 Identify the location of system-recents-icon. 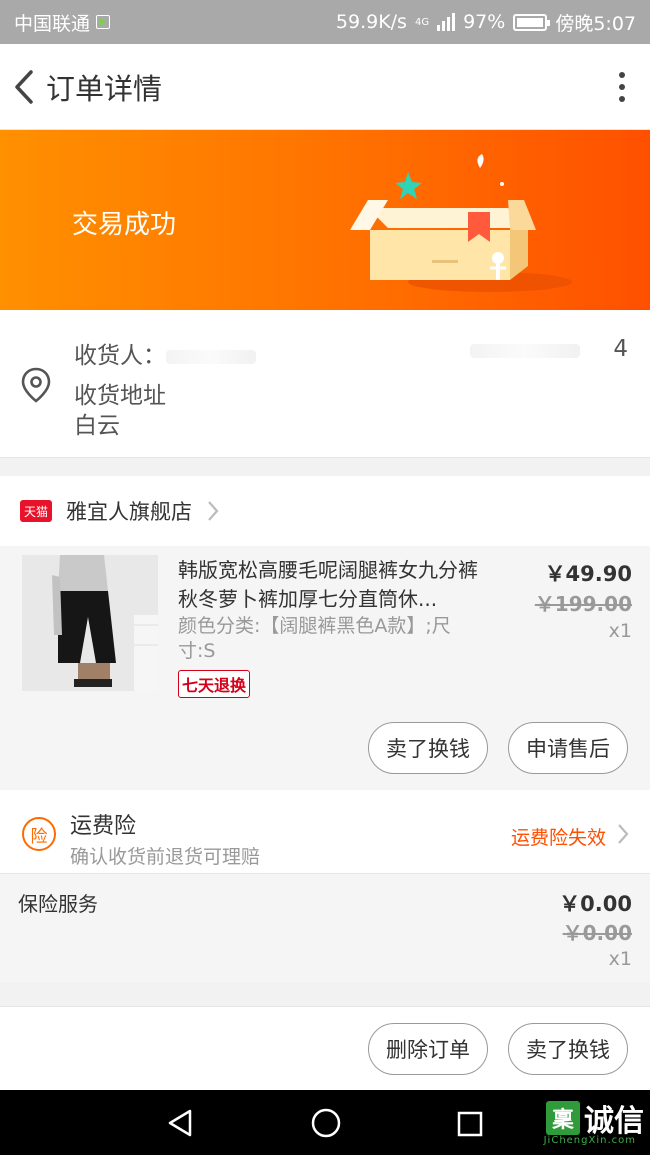
(470, 1124).